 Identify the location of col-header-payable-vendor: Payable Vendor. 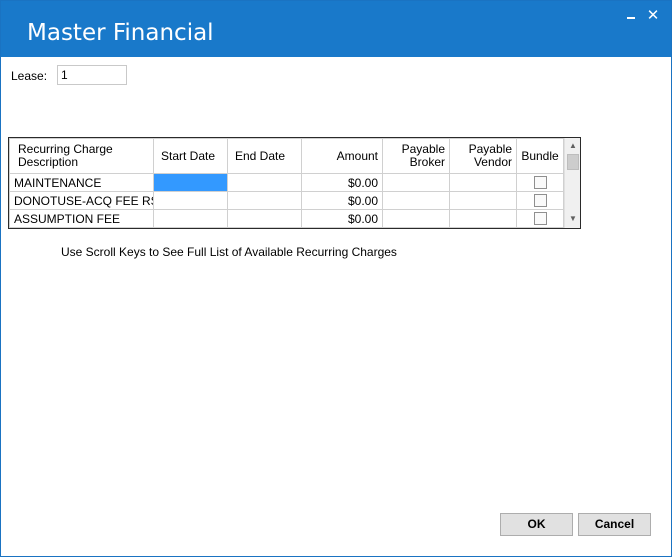
(483, 156).